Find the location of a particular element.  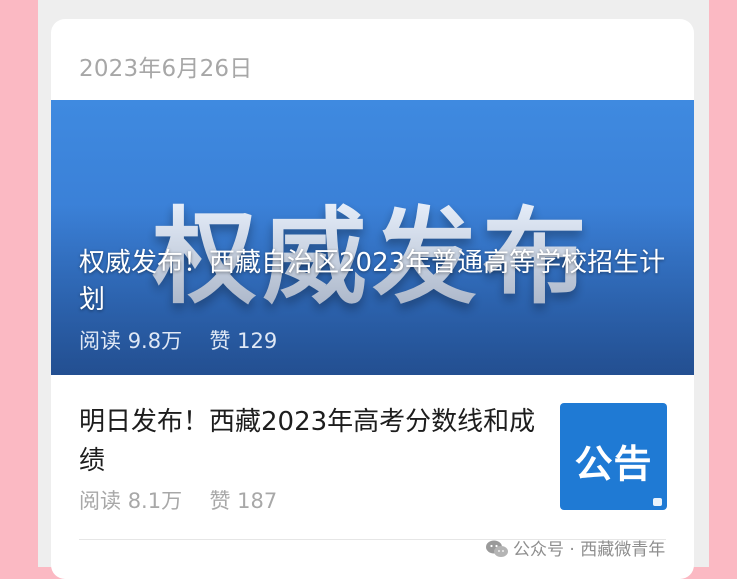

thumbnail-corner-mark is located at coordinates (657, 502).